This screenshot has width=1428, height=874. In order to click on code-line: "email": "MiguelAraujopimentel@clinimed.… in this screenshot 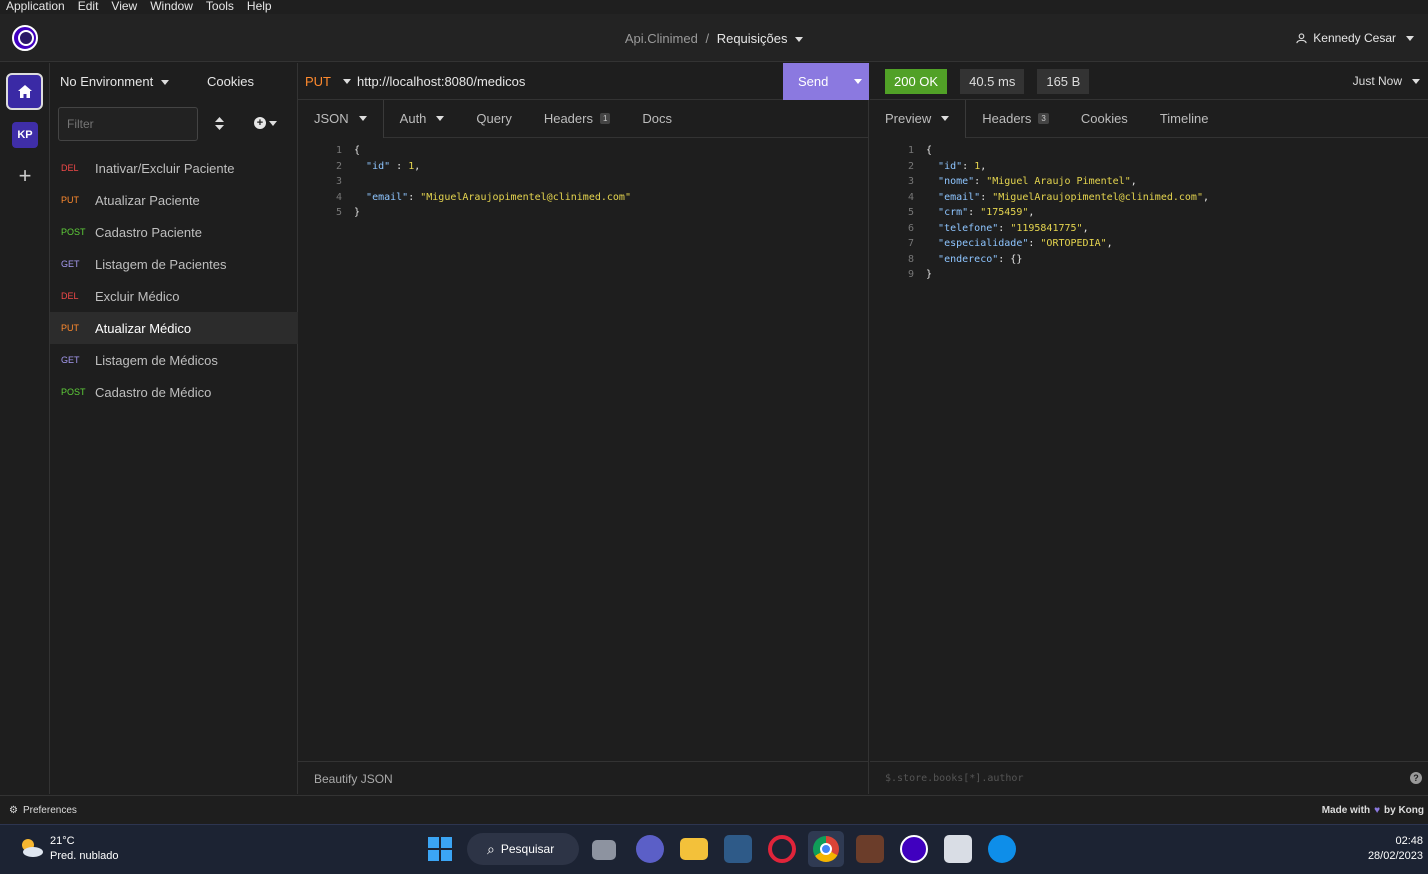, I will do `click(1073, 197)`.